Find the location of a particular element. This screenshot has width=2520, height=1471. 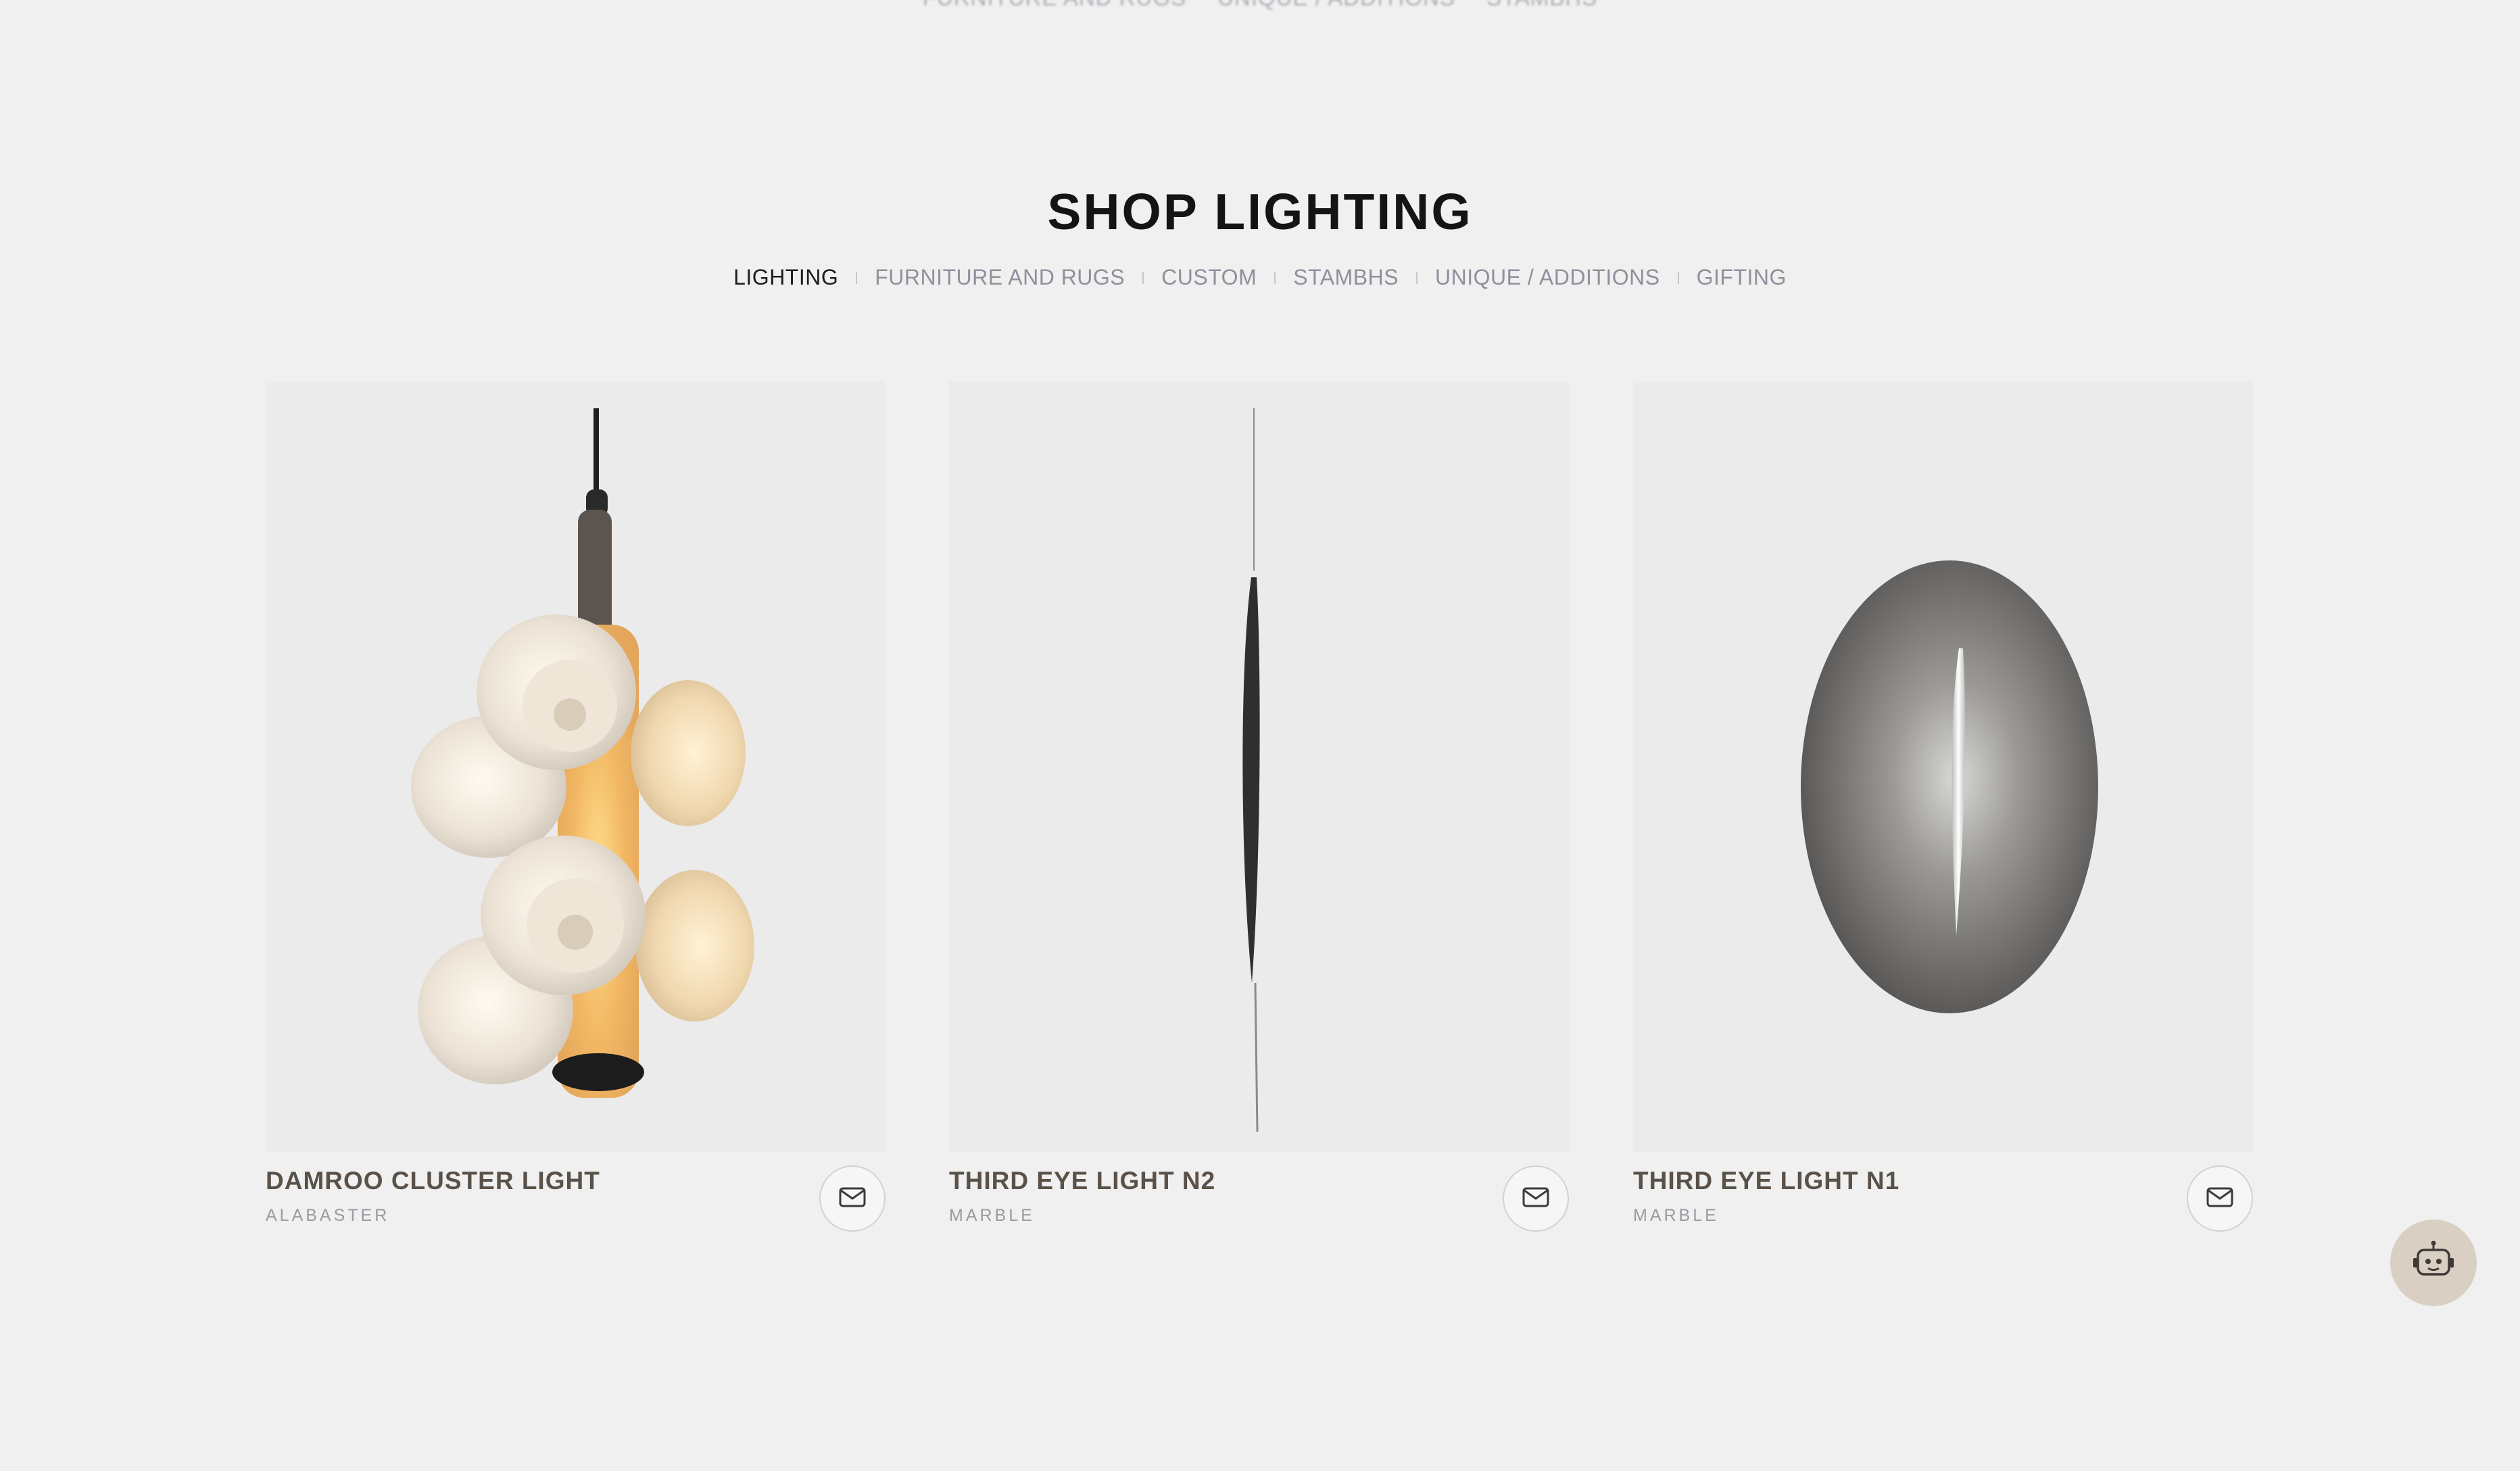

product-card: DAMROO CLUSTER LIGHT ALABASTER is located at coordinates (576, 810).